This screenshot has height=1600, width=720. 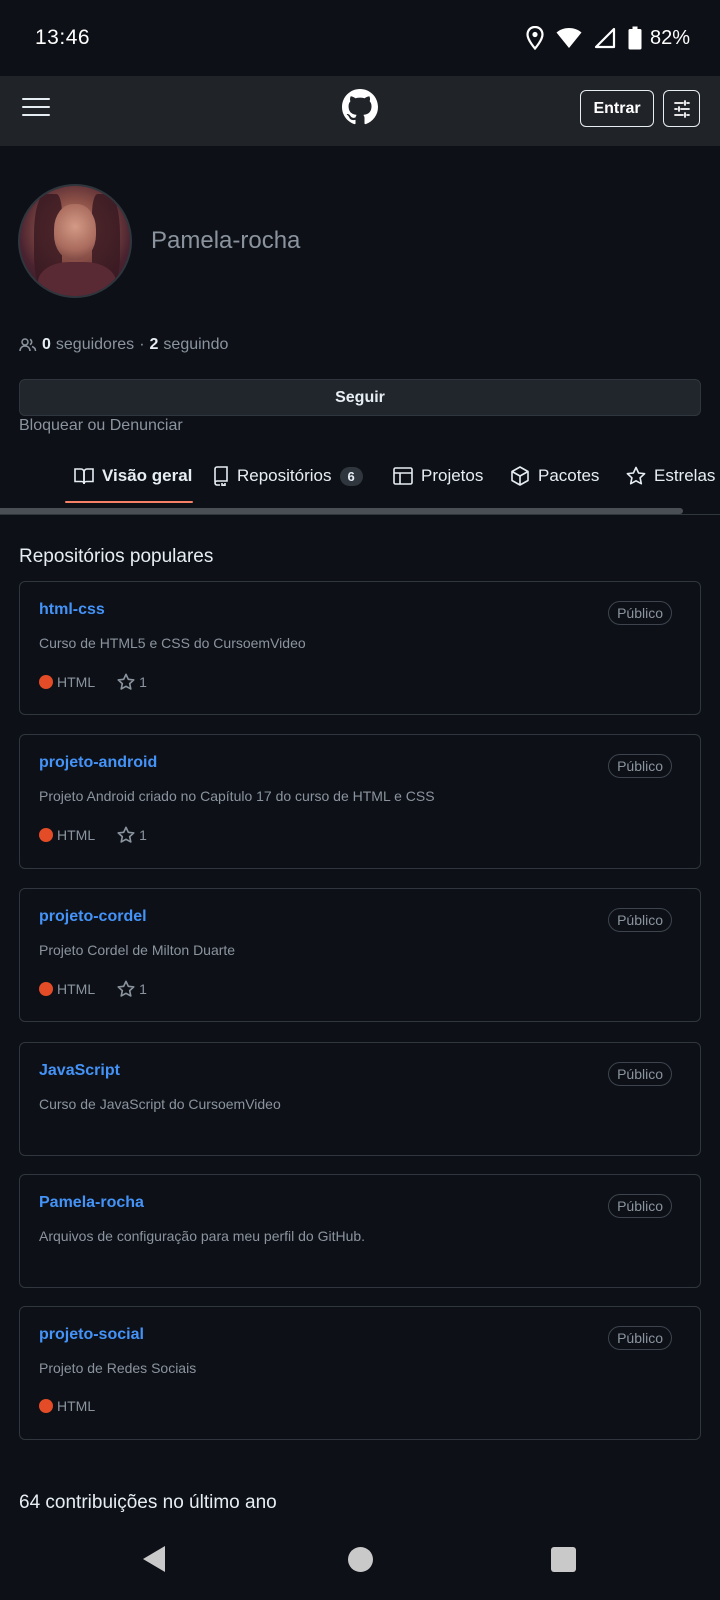 What do you see at coordinates (118, 1368) in the screenshot?
I see `repo-description: Projeto de Redes Sociais` at bounding box center [118, 1368].